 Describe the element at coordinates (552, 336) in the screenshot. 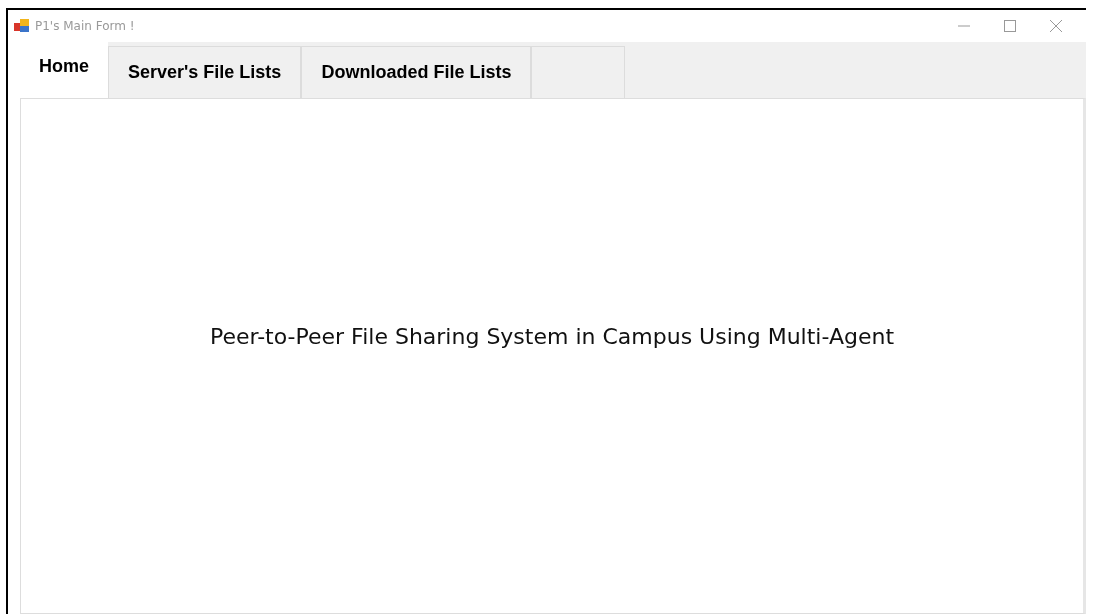

I see `heading: Peer-to-Peer File Sharing System in Campus Using Multi-Agent` at that location.